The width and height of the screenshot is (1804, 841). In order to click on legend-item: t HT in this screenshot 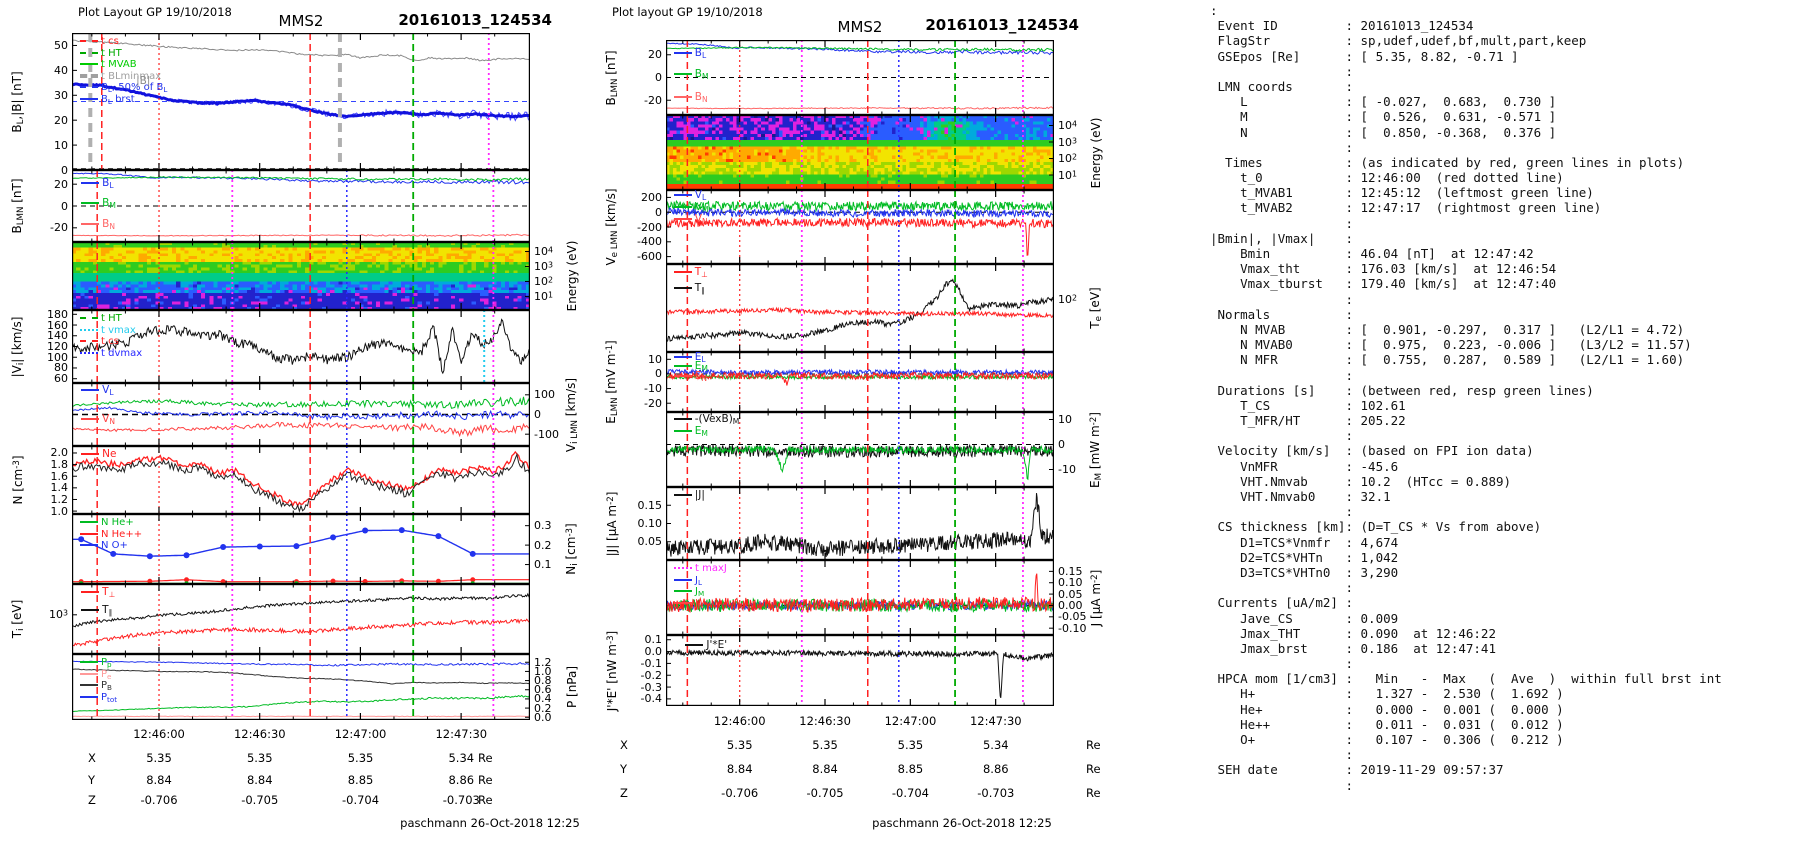, I will do `click(101, 53)`.